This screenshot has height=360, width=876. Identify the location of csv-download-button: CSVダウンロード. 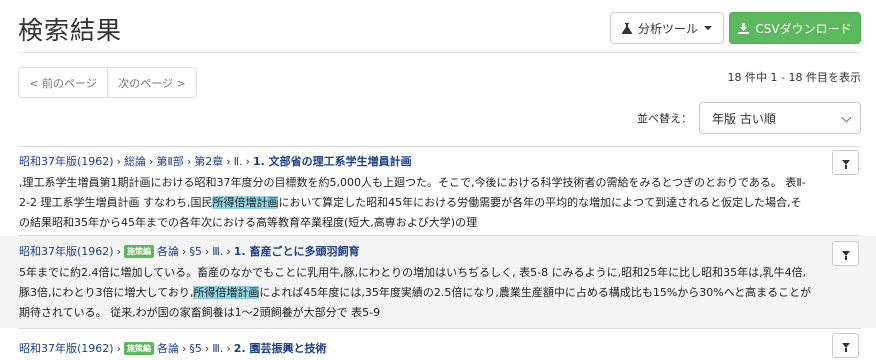
(795, 28).